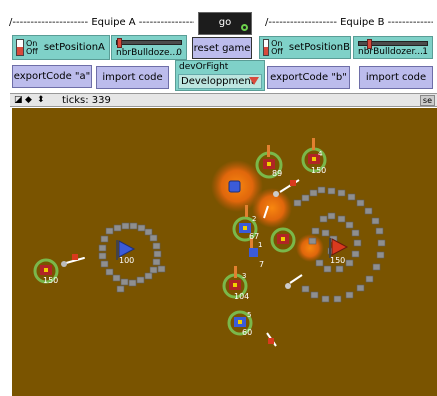 The image size is (437, 396). What do you see at coordinates (338, 260) in the screenshot?
I see `base-b-health: 150` at bounding box center [338, 260].